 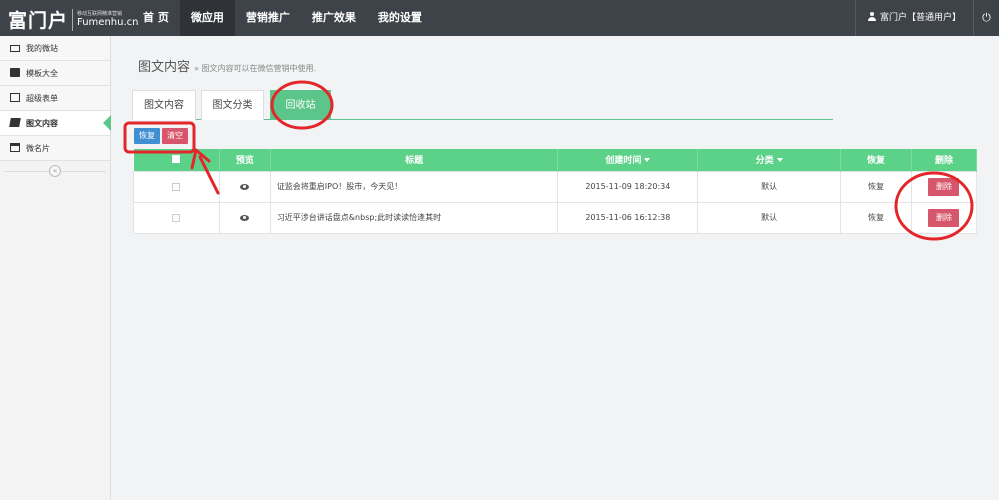 I want to click on row-created: 2015-11-06 16:12:38, so click(x=628, y=217).